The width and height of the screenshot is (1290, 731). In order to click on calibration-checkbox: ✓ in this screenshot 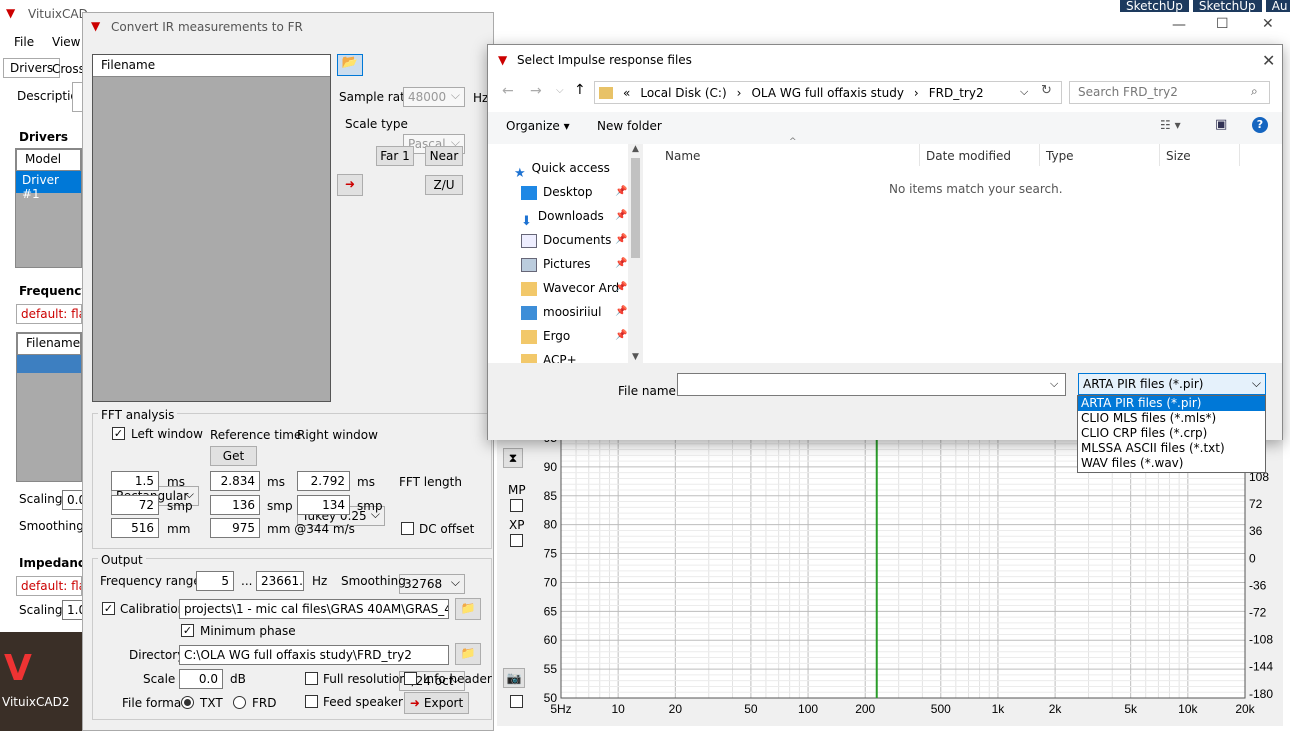, I will do `click(108, 608)`.